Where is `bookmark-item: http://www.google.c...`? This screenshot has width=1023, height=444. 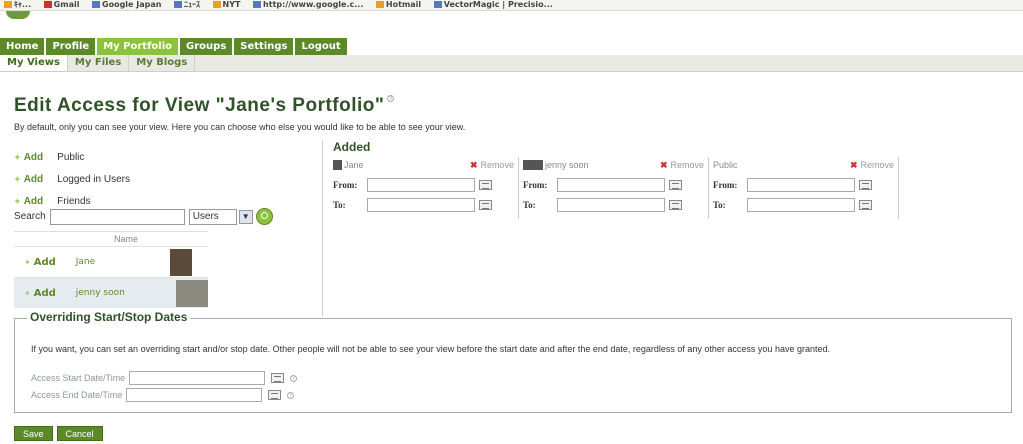 bookmark-item: http://www.google.c... is located at coordinates (308, 4).